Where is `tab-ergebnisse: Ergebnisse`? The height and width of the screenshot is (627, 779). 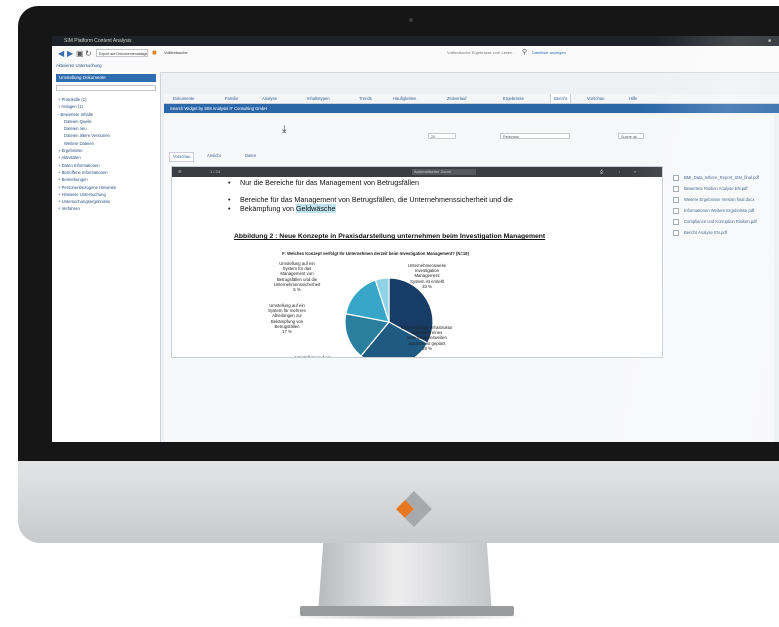 tab-ergebnisse: Ergebnisse is located at coordinates (513, 98).